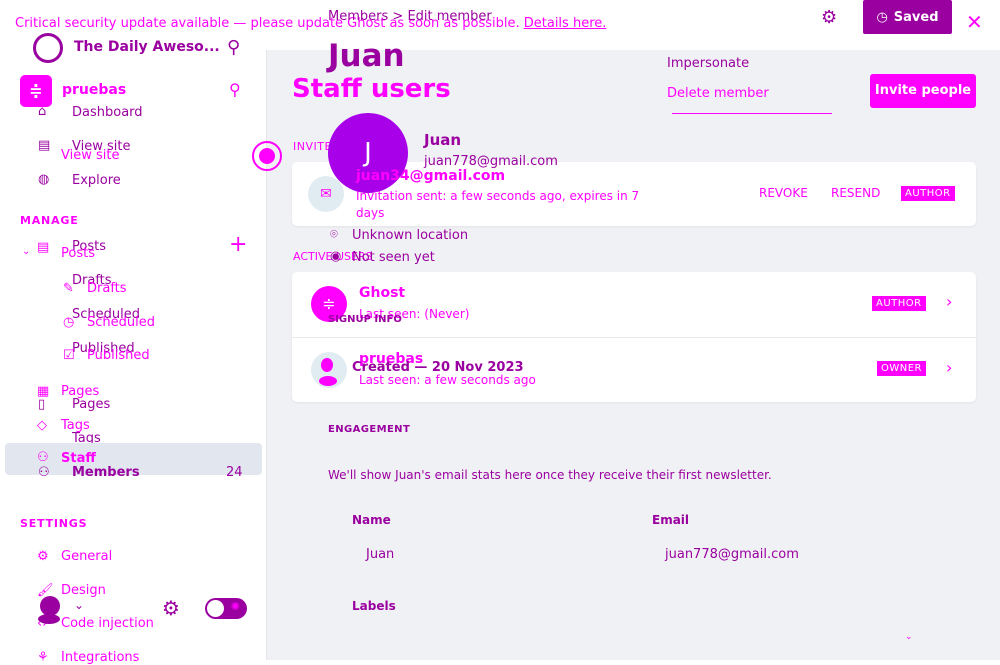 The width and height of the screenshot is (1000, 665). What do you see at coordinates (233, 47) in the screenshot?
I see `search-icon: ⚲` at bounding box center [233, 47].